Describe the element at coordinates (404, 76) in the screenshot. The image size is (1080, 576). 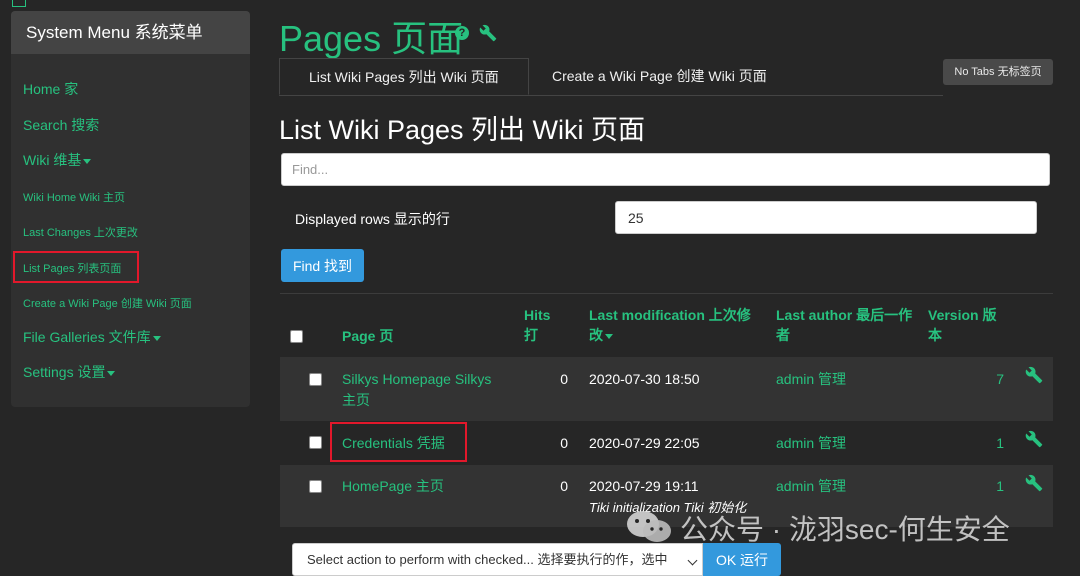
I see `tab-list-wiki-pages: List Wiki Pages 列出 Wiki 页面` at that location.